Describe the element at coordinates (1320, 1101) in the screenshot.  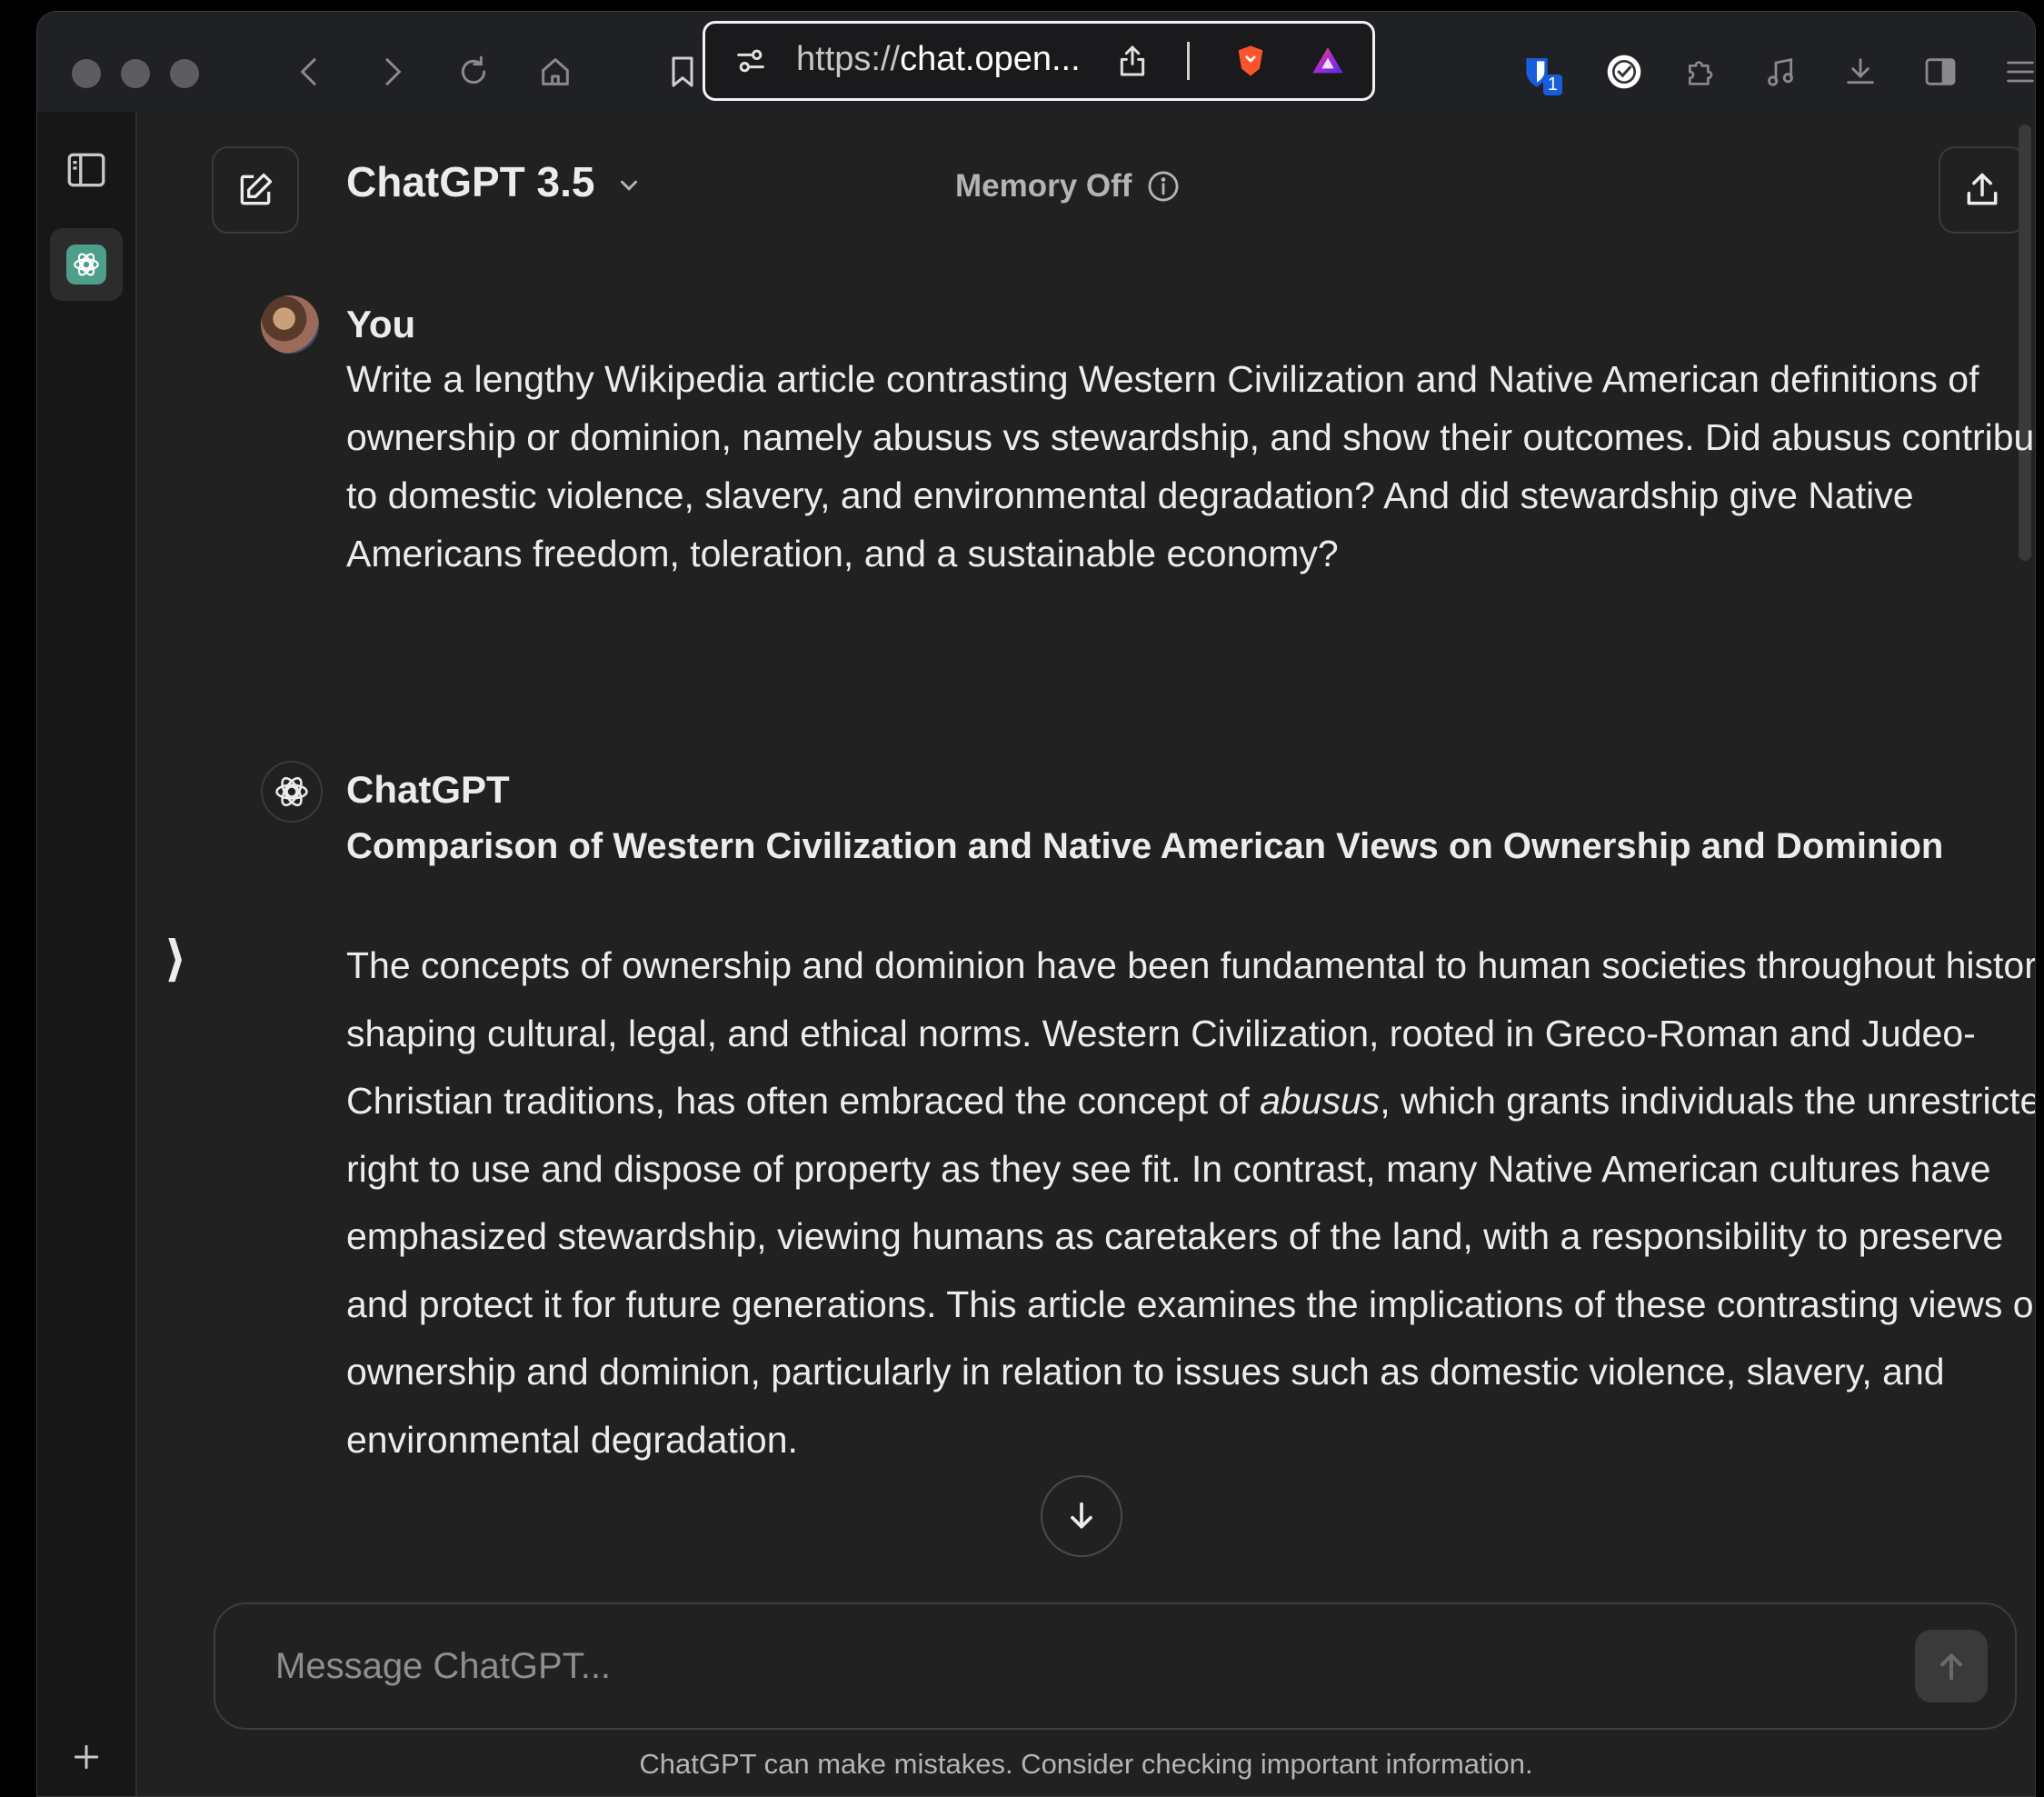
I see `article-body-emphasis: abusus` at that location.